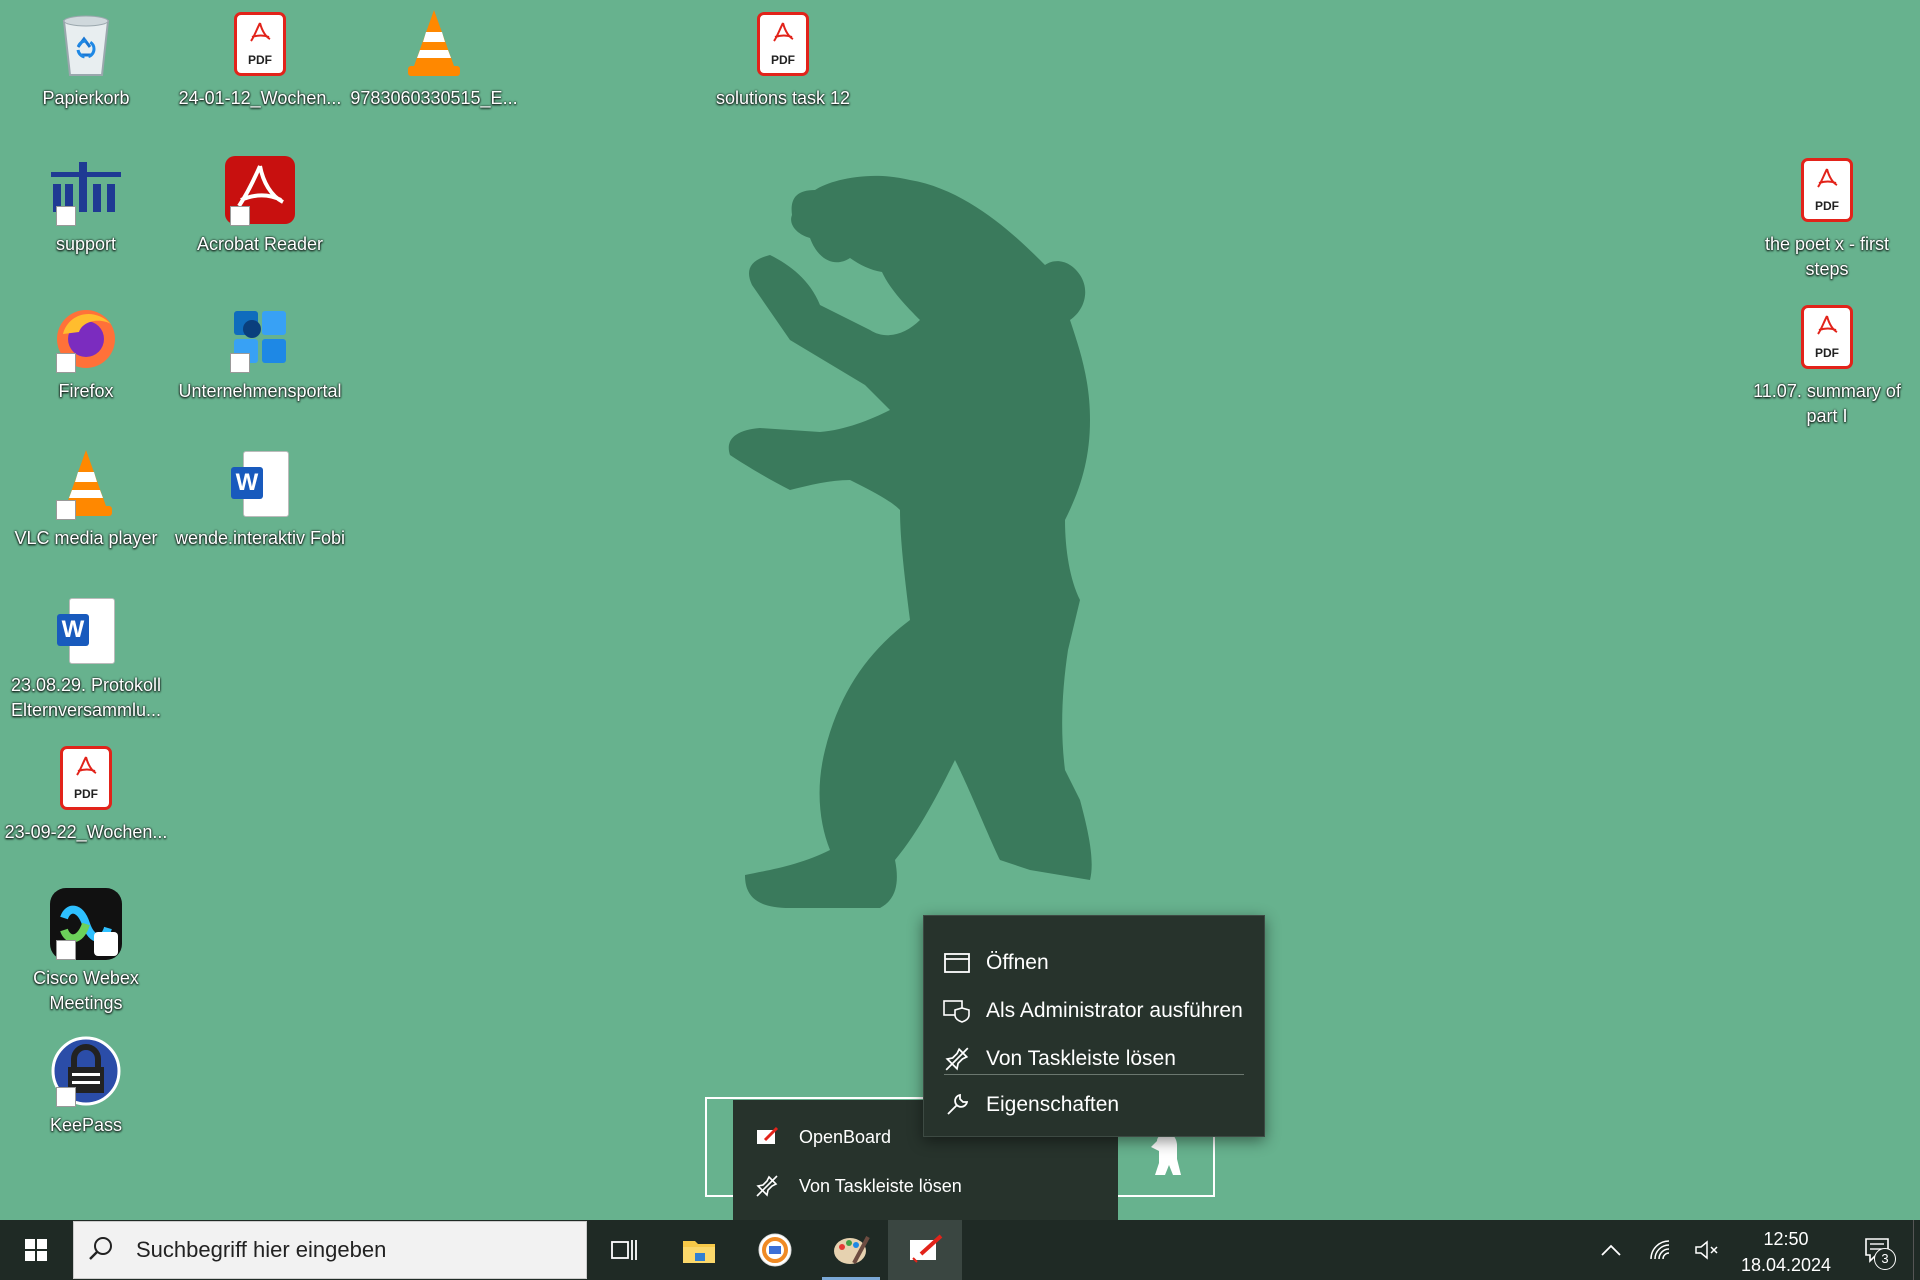  I want to click on keepass-icon, so click(86, 1071).